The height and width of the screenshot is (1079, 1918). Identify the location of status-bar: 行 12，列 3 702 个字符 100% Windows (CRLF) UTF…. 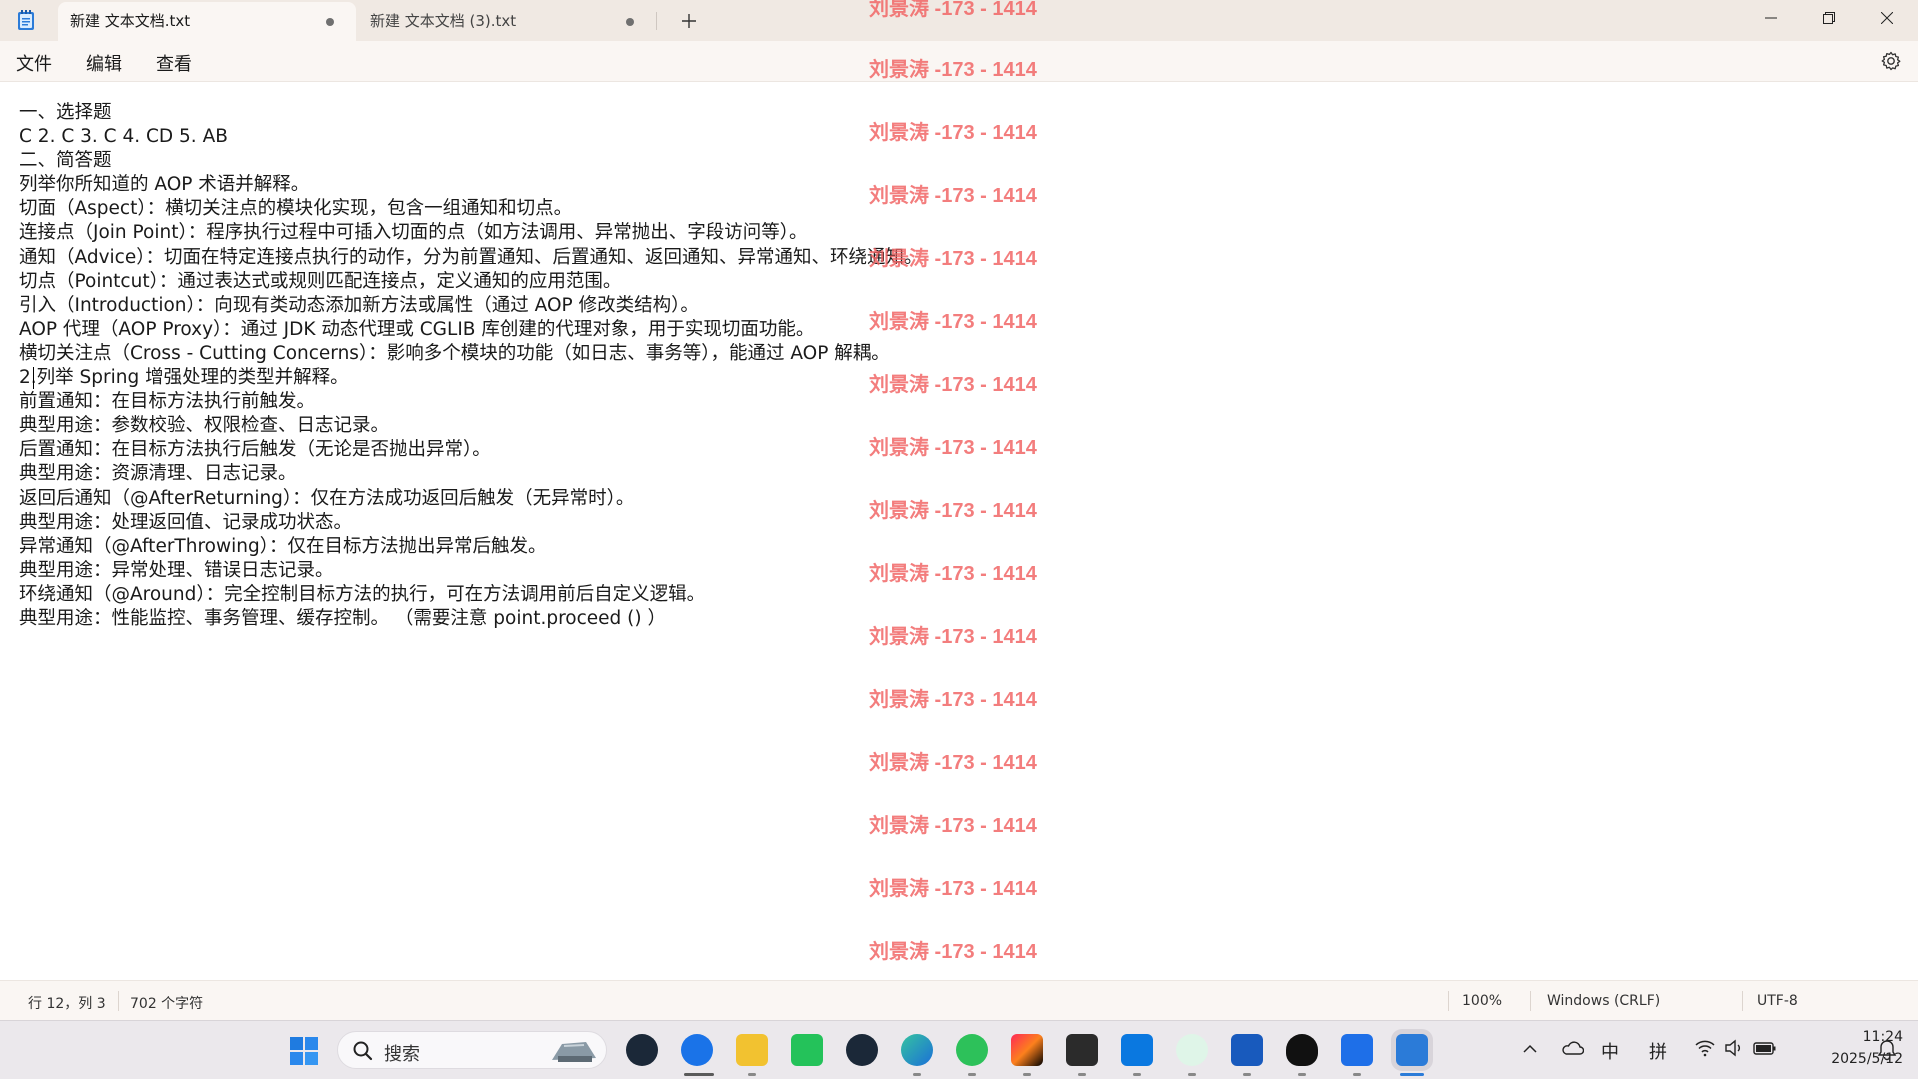
(959, 1000).